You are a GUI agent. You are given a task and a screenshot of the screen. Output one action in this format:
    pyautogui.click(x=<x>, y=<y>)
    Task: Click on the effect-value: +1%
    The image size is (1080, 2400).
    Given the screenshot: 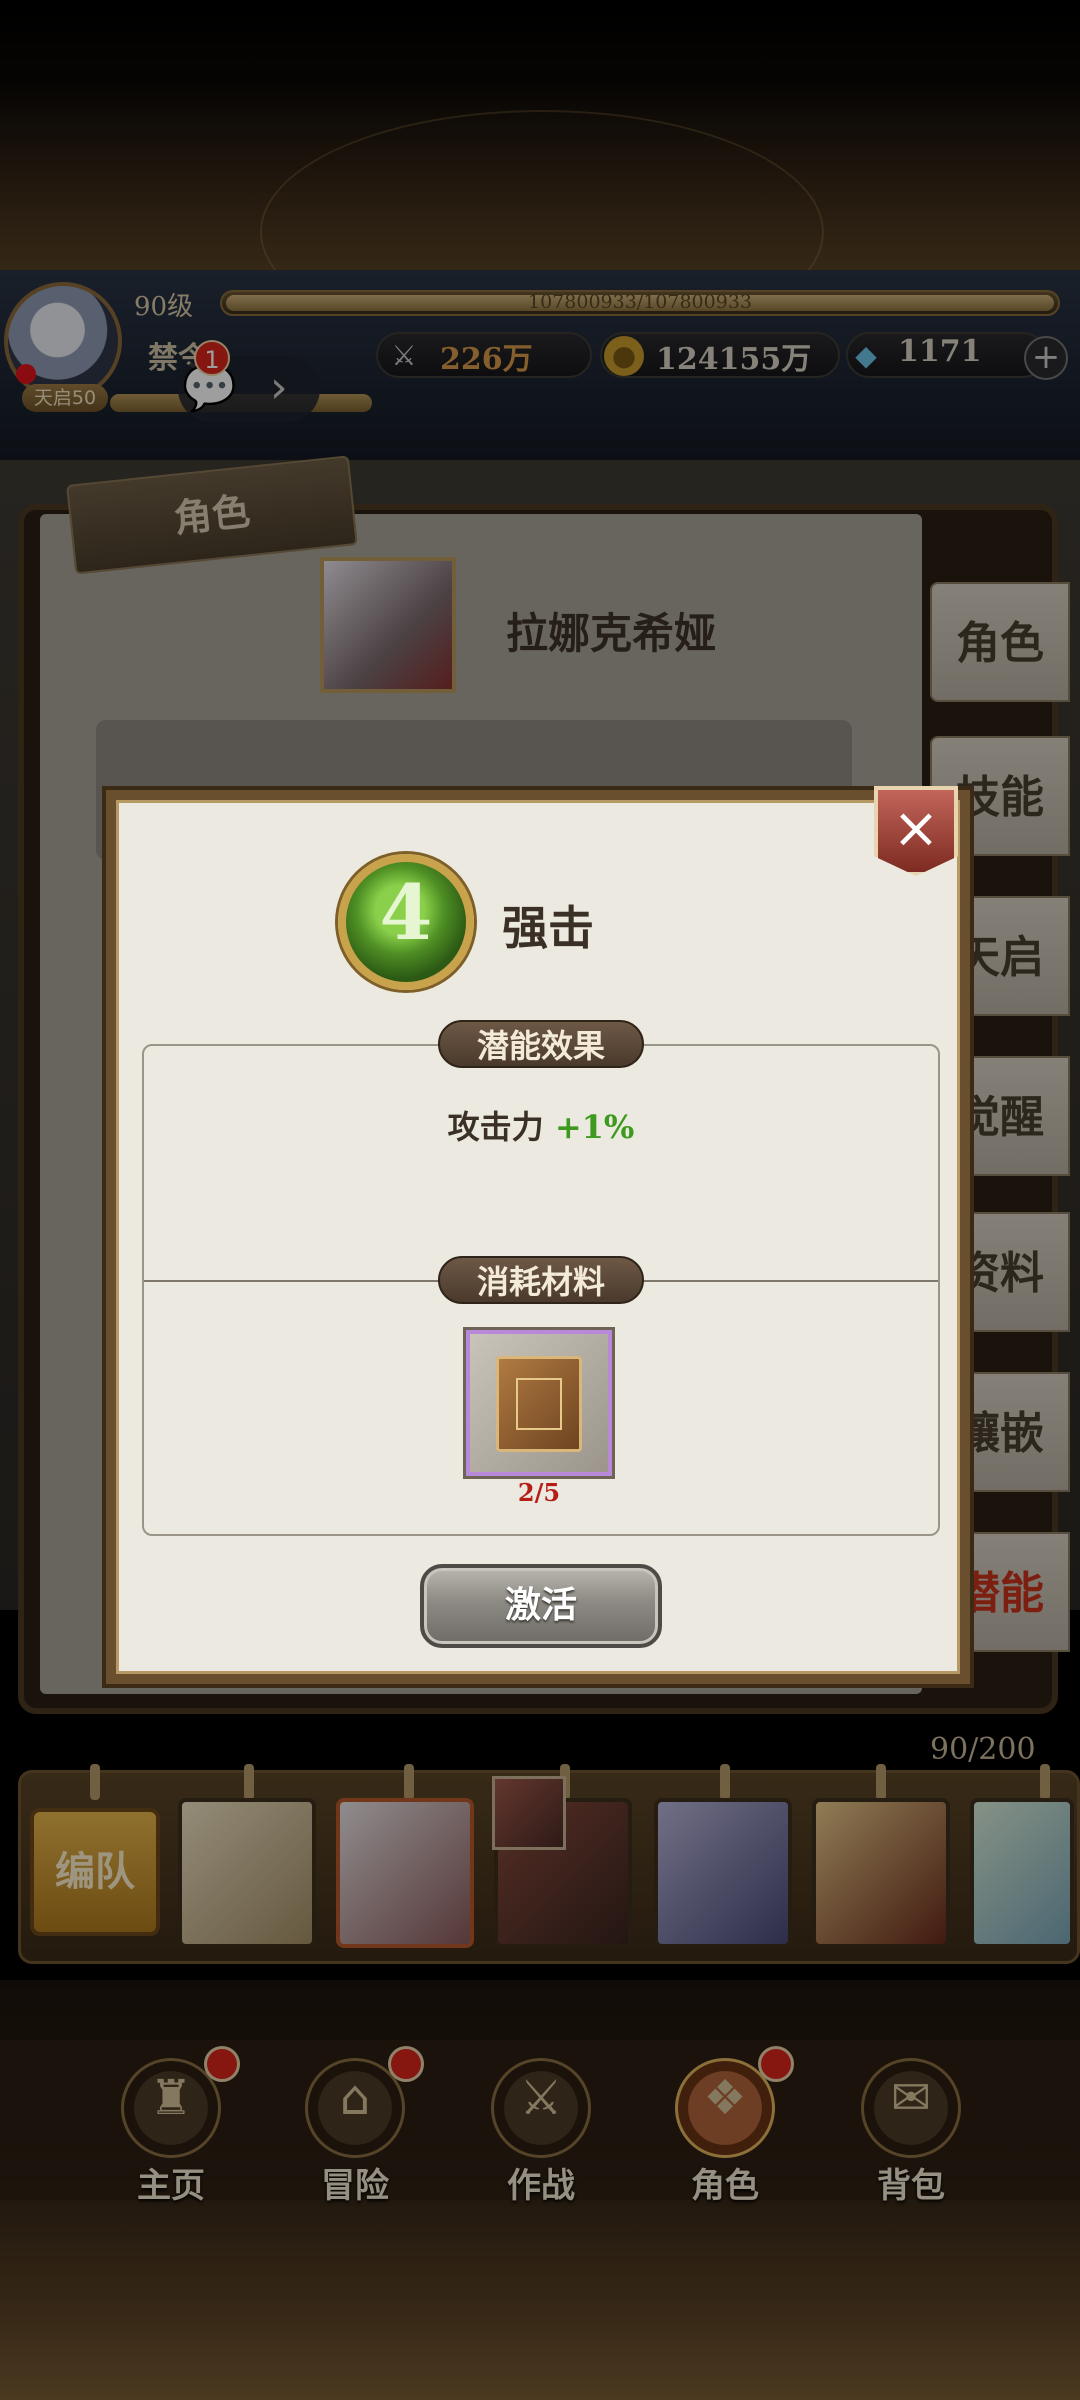 What is the action you would take?
    pyautogui.click(x=594, y=1127)
    